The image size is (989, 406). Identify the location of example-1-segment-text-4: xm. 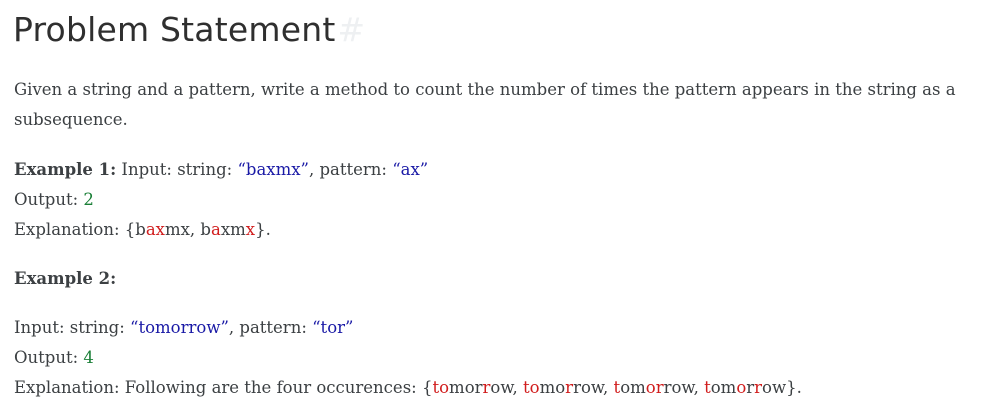
(233, 229).